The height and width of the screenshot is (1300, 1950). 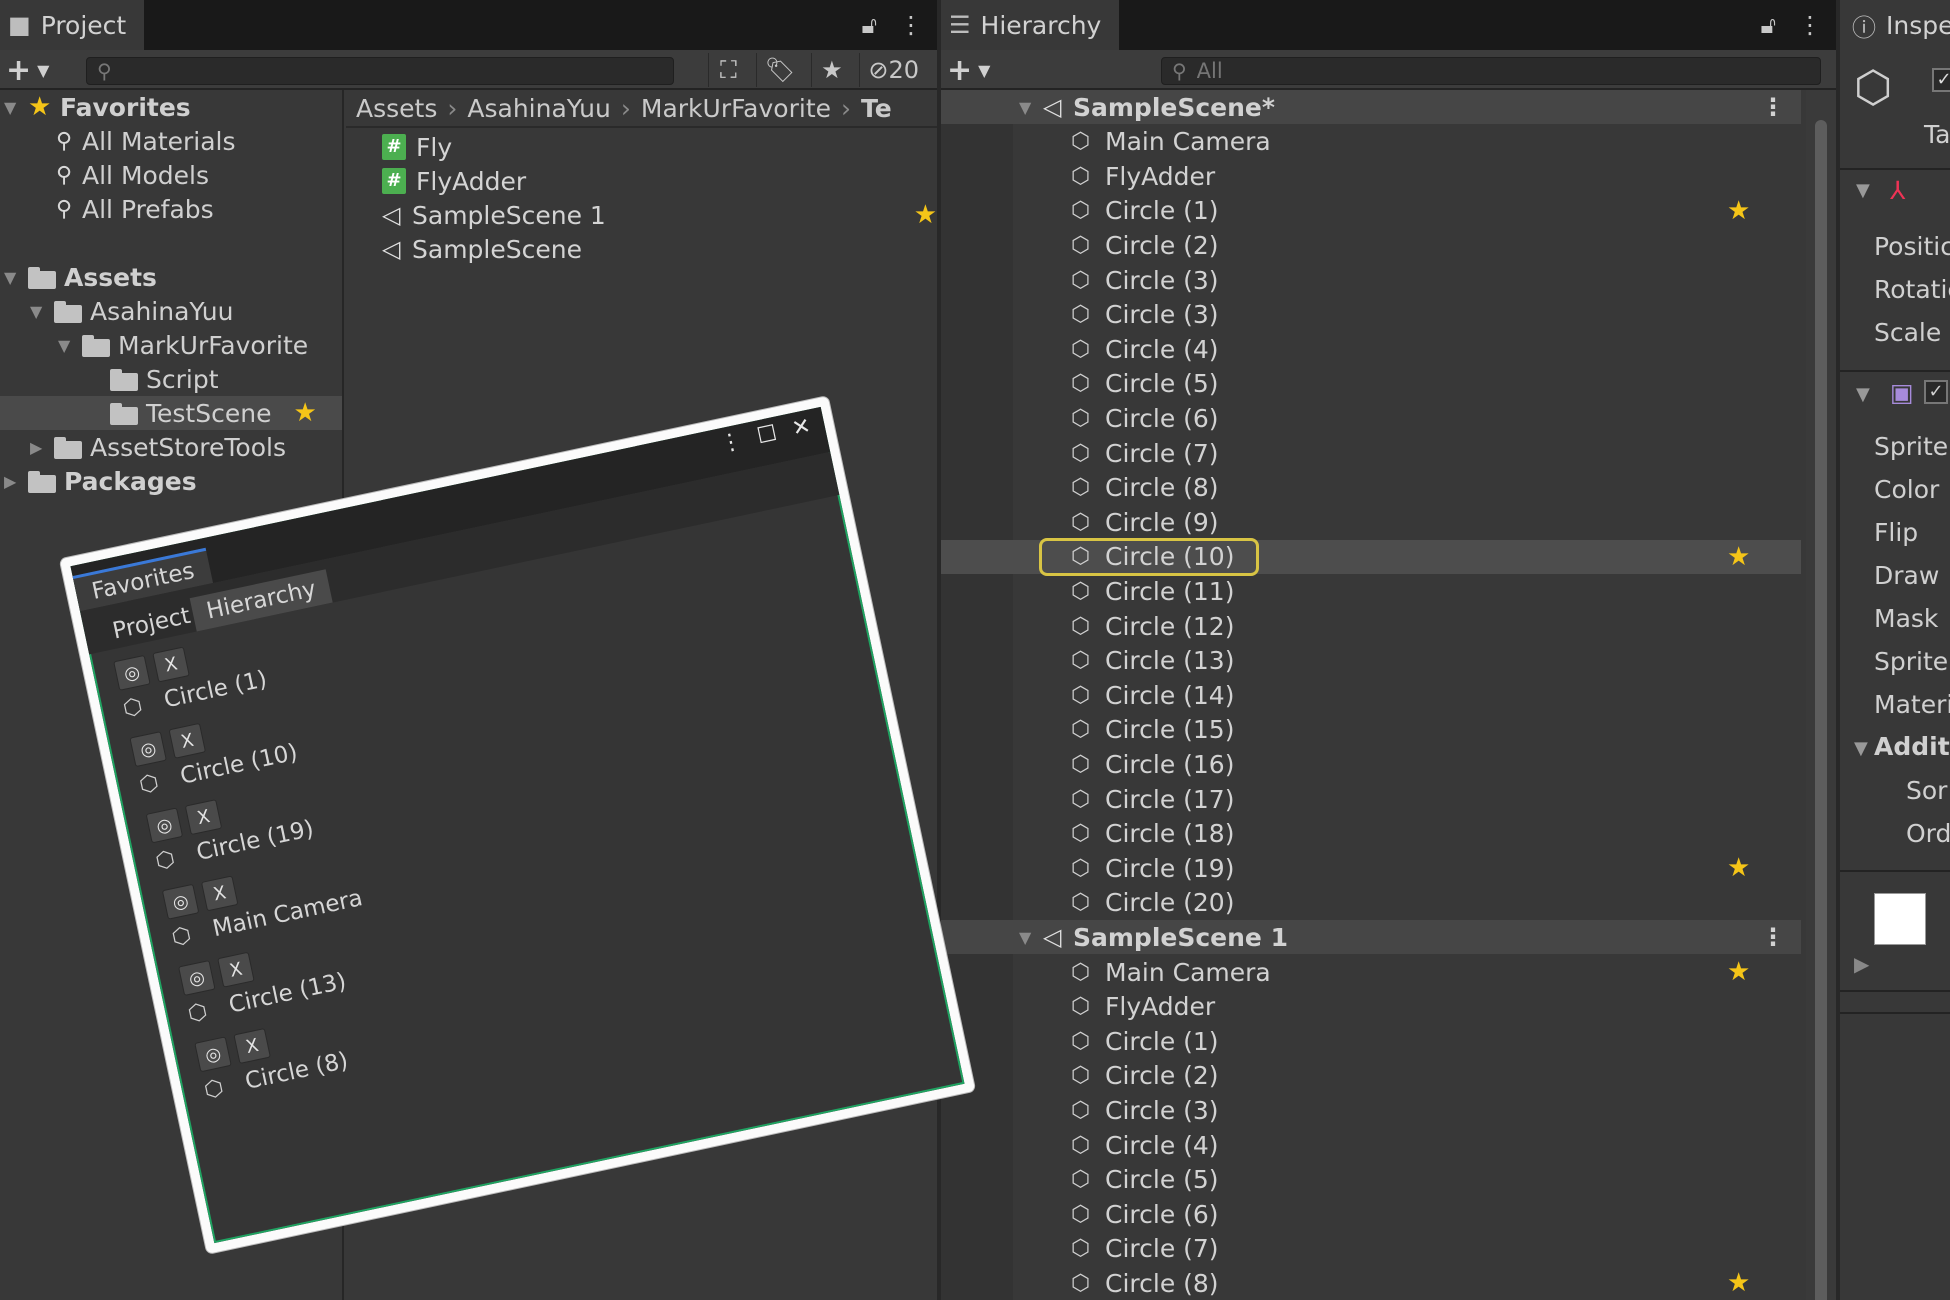 I want to click on hierarchy-item: ⬡ Circle (15), so click(x=1371, y=730).